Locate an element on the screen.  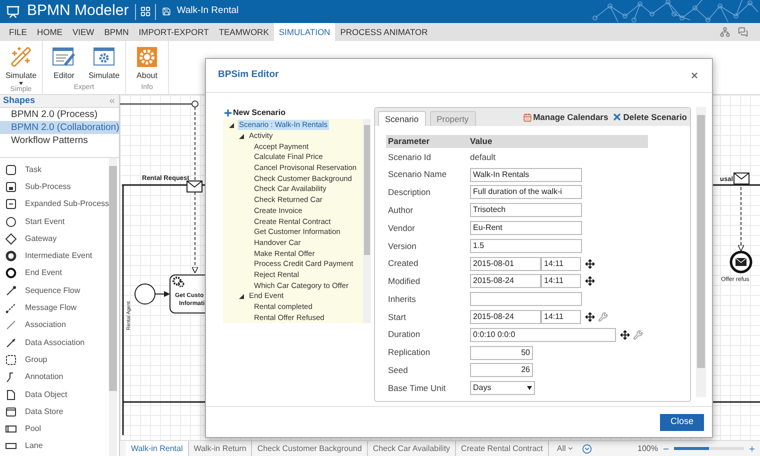
shape-item: End Event is located at coordinates (54, 273).